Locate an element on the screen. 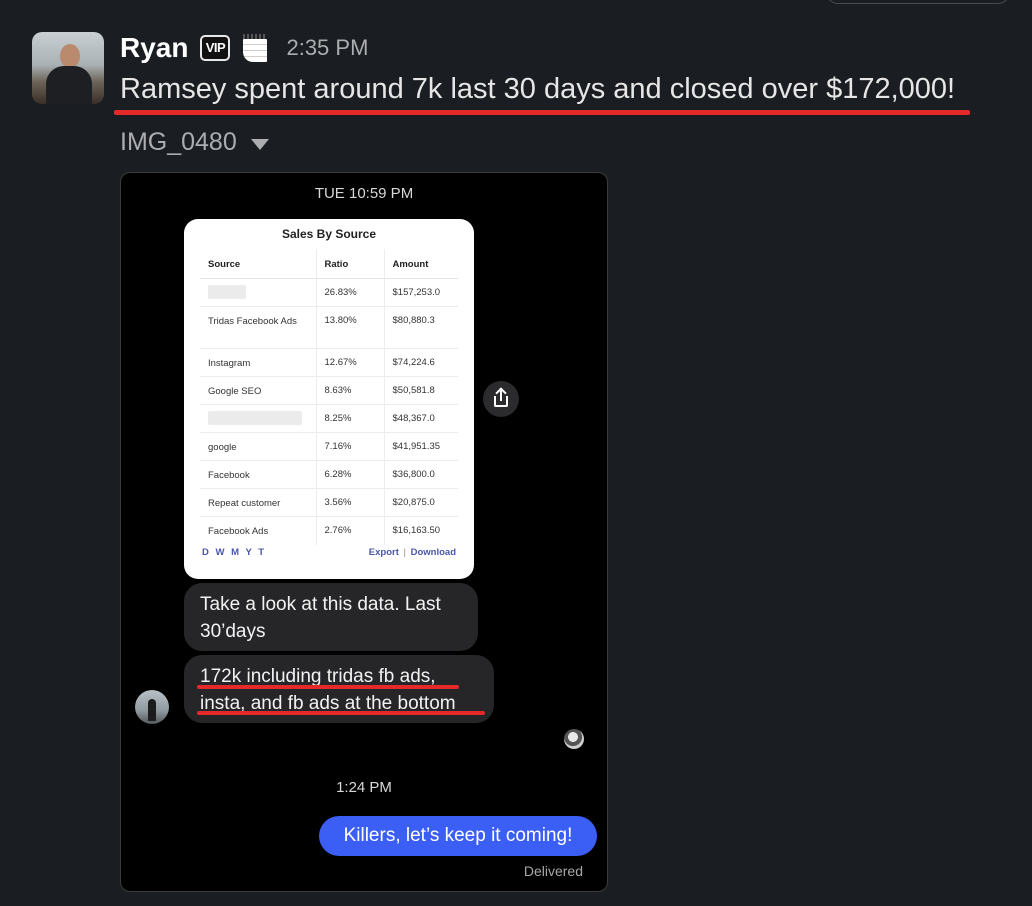 The image size is (1032, 906). amount-cell: $36,800.0 is located at coordinates (421, 474).